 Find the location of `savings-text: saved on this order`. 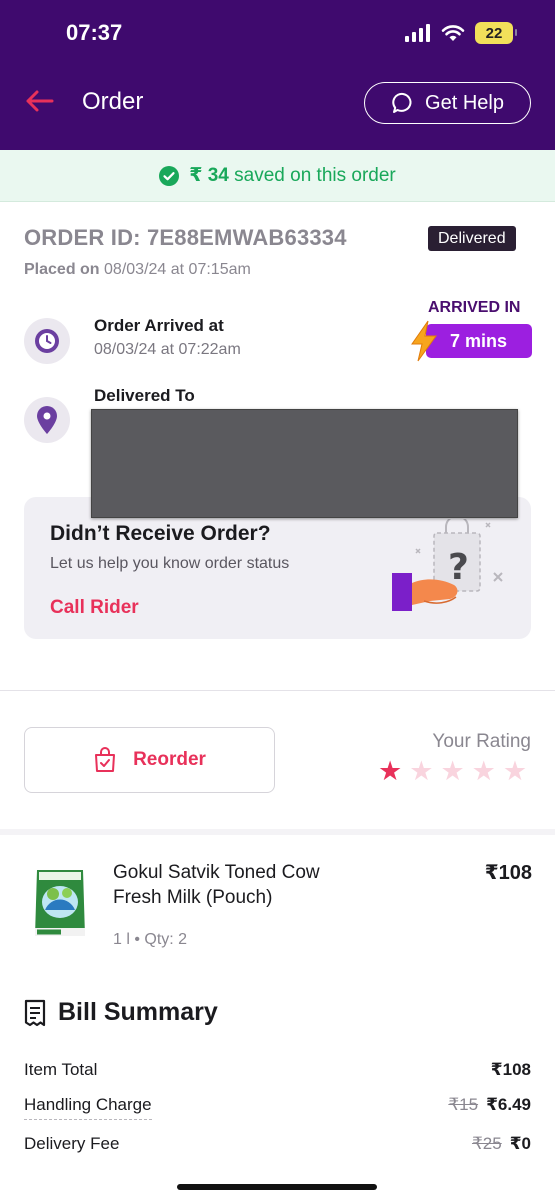

savings-text: saved on this order is located at coordinates (315, 175).